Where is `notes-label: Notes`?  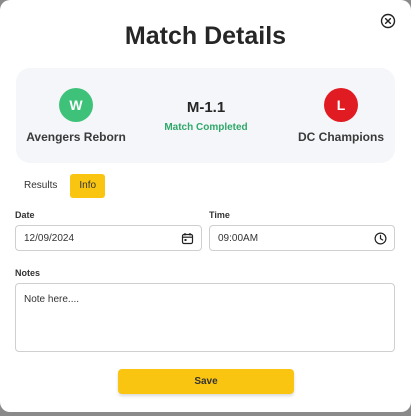 notes-label: Notes is located at coordinates (28, 273).